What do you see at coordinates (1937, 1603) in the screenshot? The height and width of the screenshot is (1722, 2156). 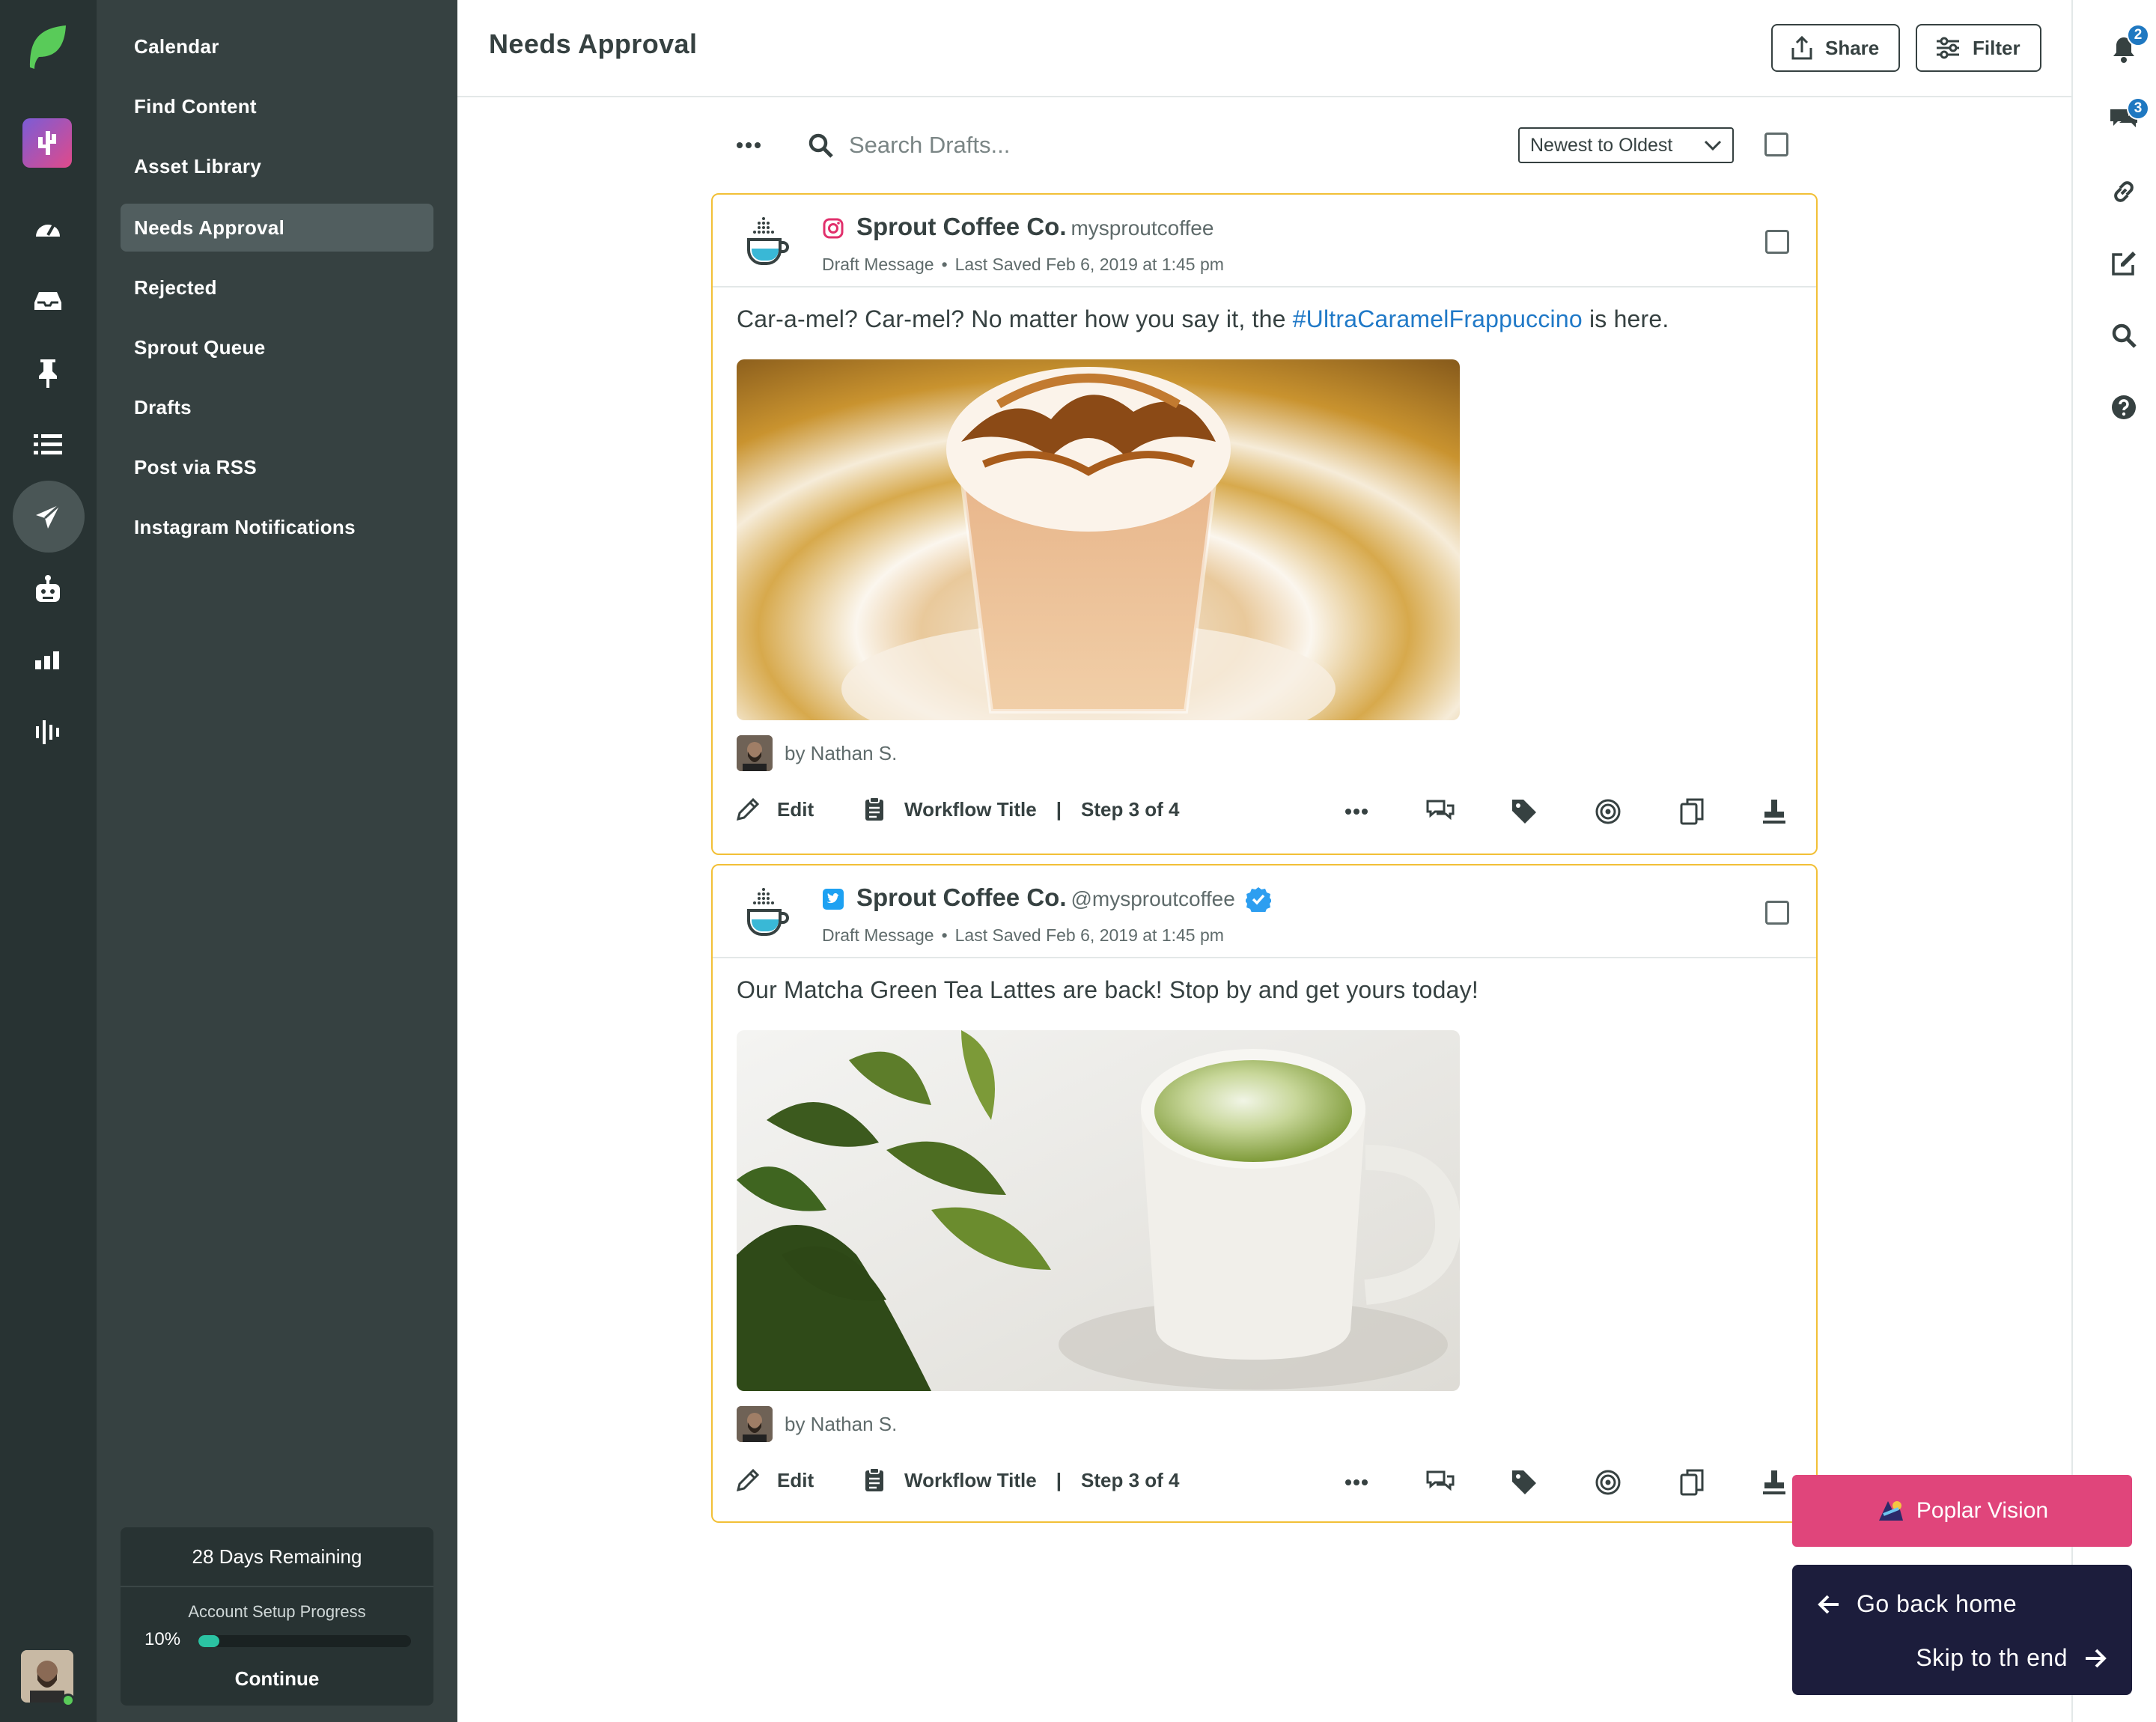 I see `go-back-home-label: Go back home` at bounding box center [1937, 1603].